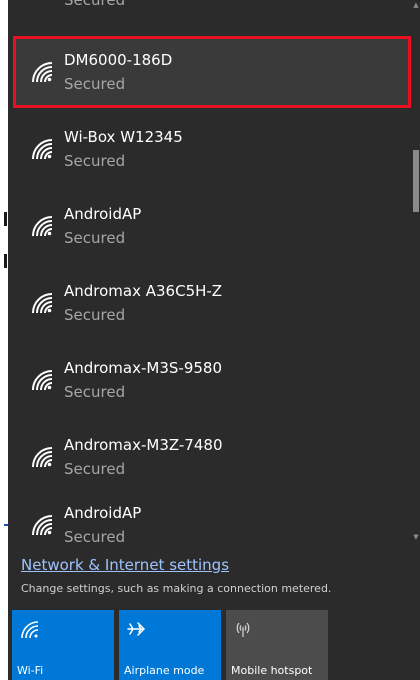 Image resolution: width=420 pixels, height=680 pixels. I want to click on network-item-andromax-m3s-9580: Andromax-M3S-9580 Secured, so click(210, 380).